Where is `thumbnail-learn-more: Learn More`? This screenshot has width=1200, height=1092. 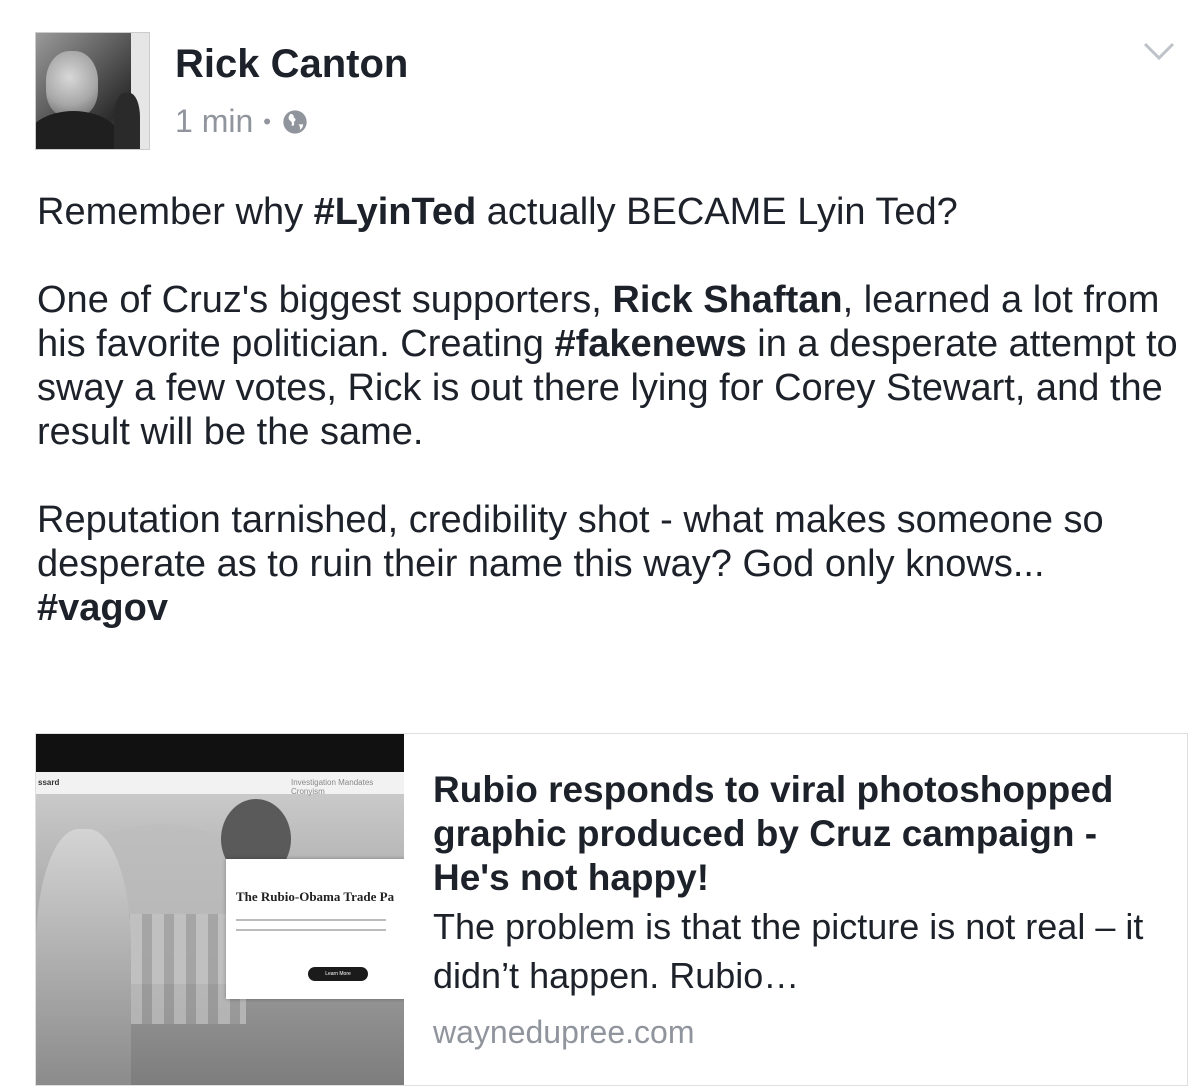 thumbnail-learn-more: Learn More is located at coordinates (338, 974).